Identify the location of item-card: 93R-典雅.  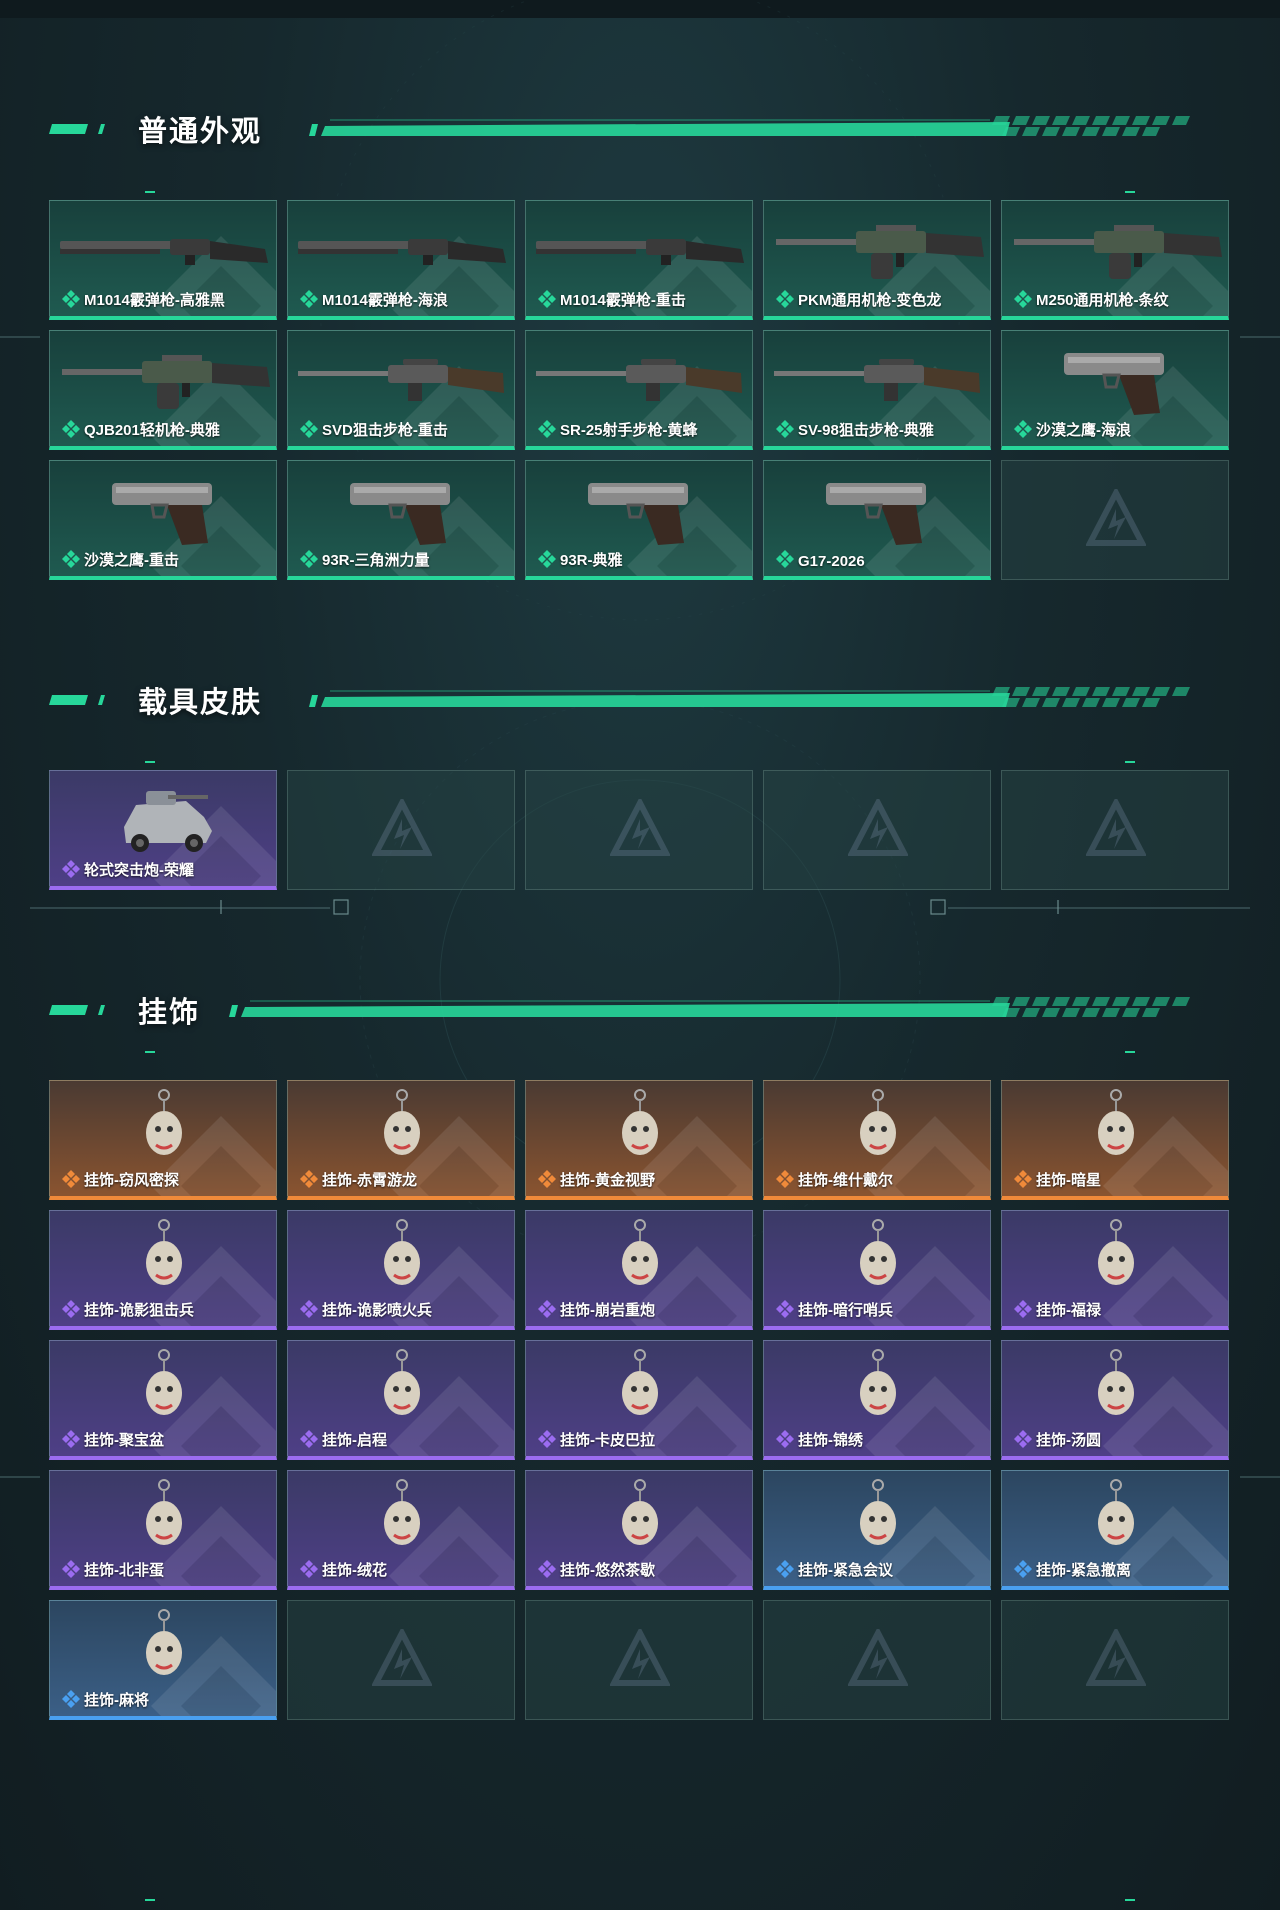
(639, 520).